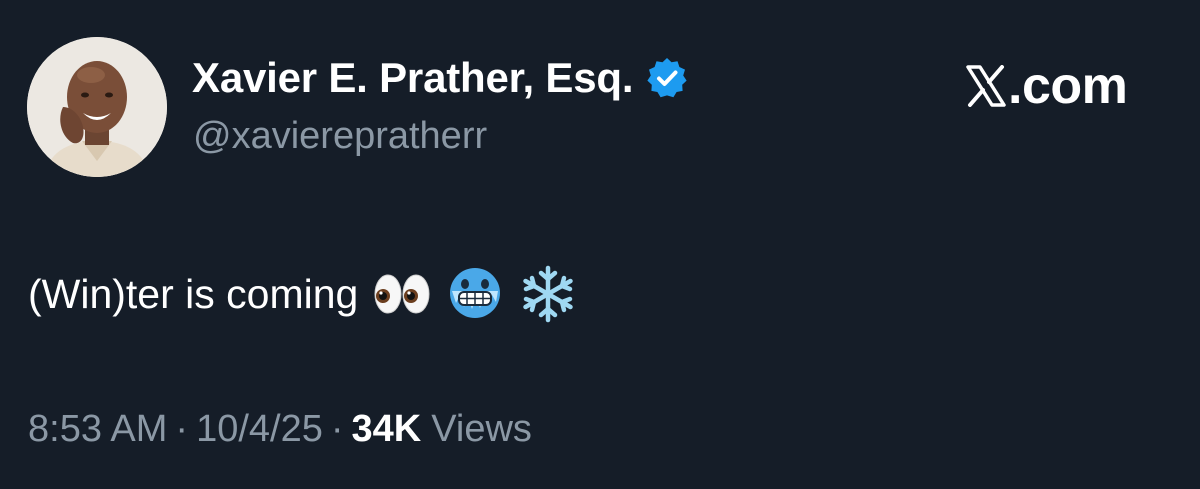 Image resolution: width=1200 pixels, height=489 pixels. I want to click on tweet-time: 8:53 AM, so click(97, 429).